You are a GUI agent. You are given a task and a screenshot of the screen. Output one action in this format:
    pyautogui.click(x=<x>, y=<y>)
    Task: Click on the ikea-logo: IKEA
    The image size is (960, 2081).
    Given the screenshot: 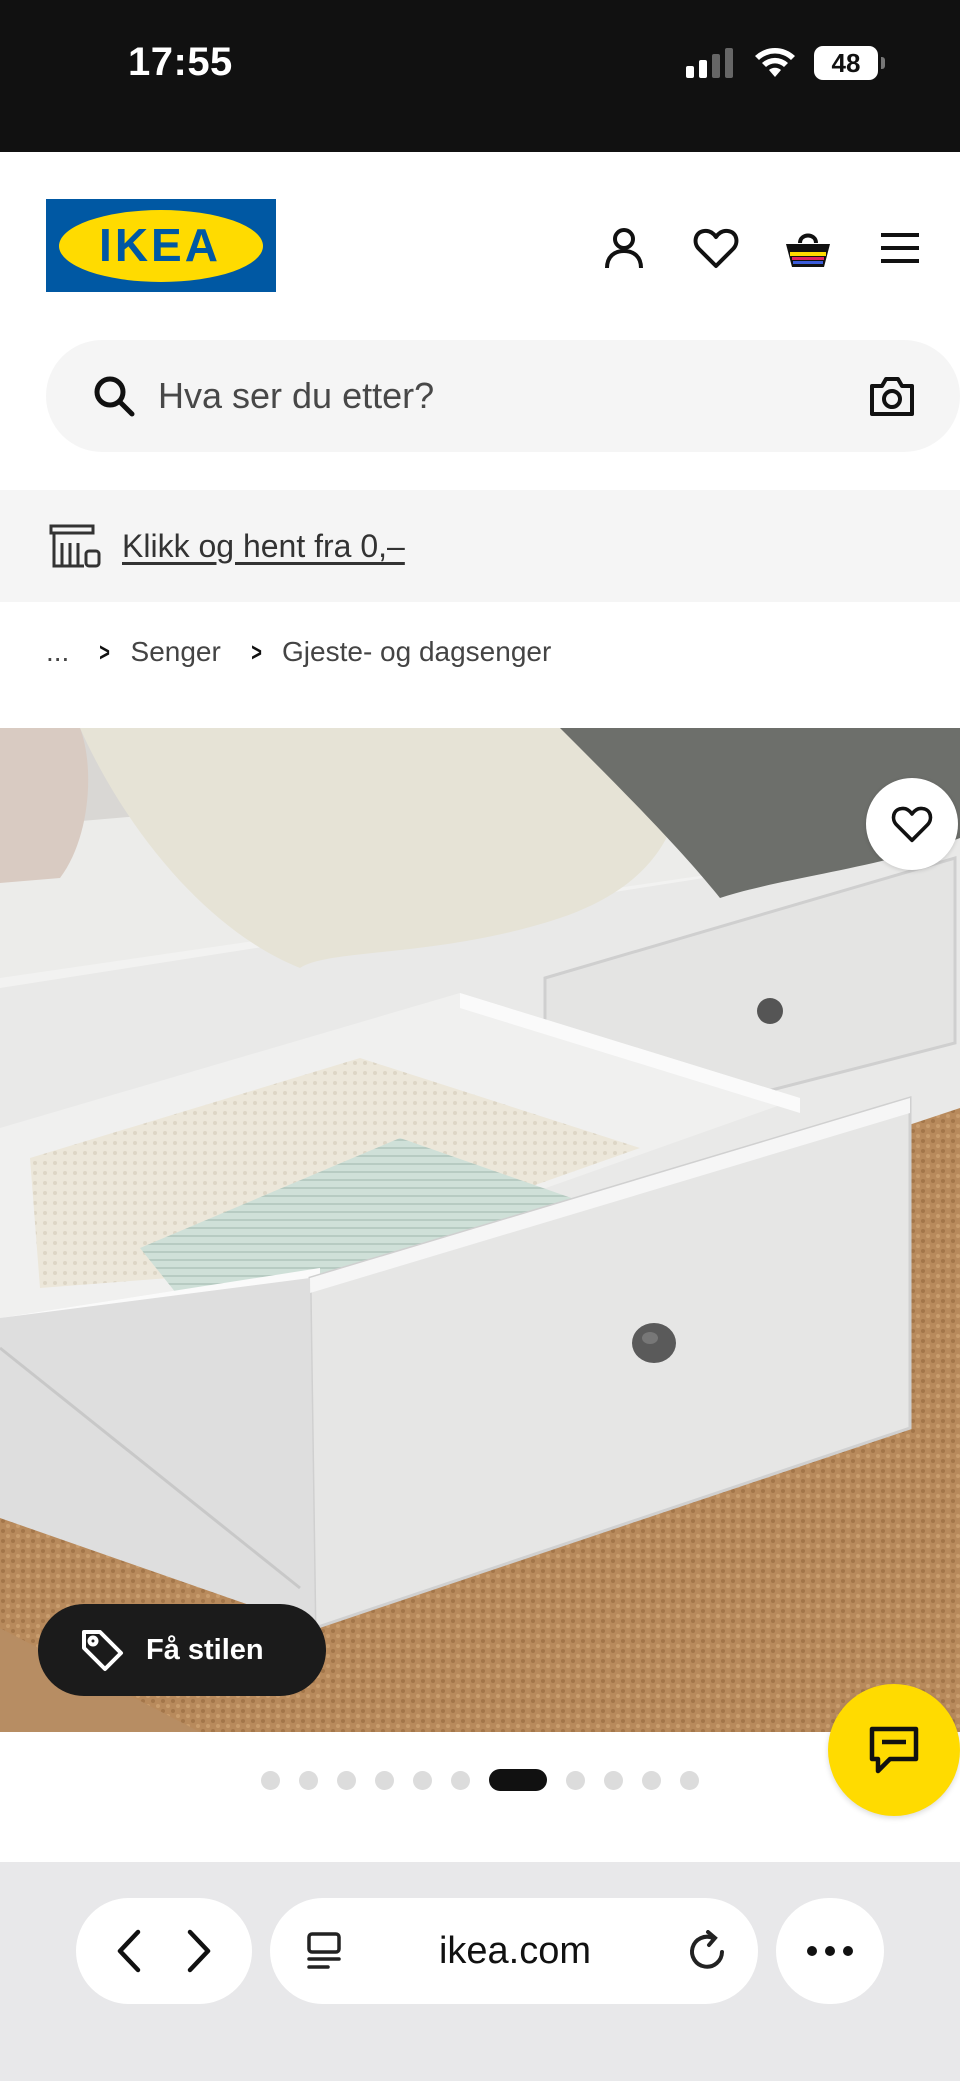 What is the action you would take?
    pyautogui.click(x=161, y=245)
    